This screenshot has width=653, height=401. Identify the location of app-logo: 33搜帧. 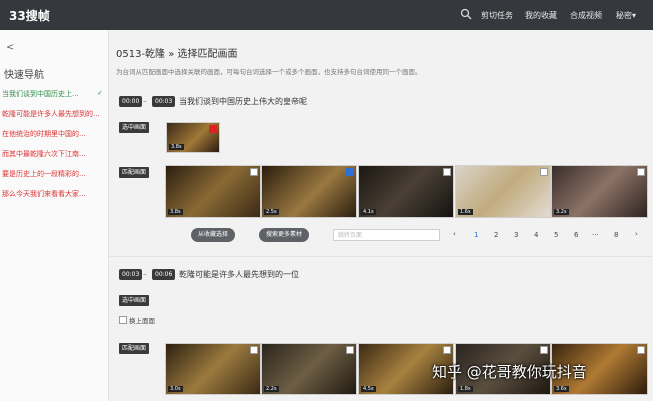
(29, 15).